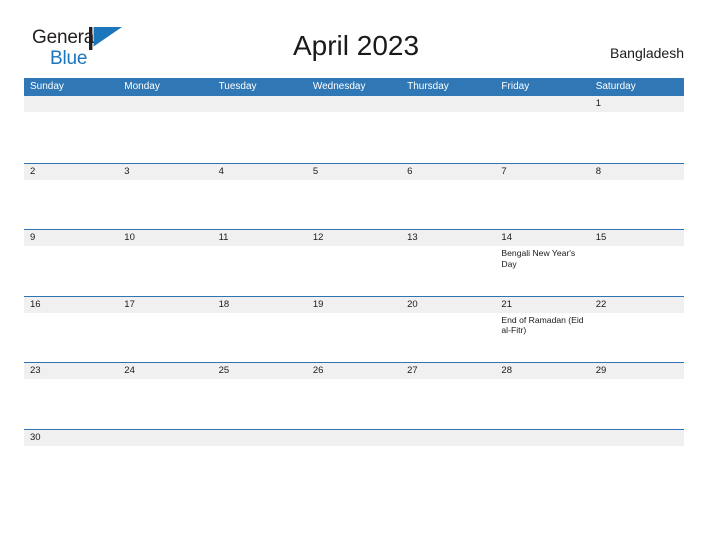 The width and height of the screenshot is (712, 550). Describe the element at coordinates (165, 329) in the screenshot. I see `calendar-day-cell: 17` at that location.